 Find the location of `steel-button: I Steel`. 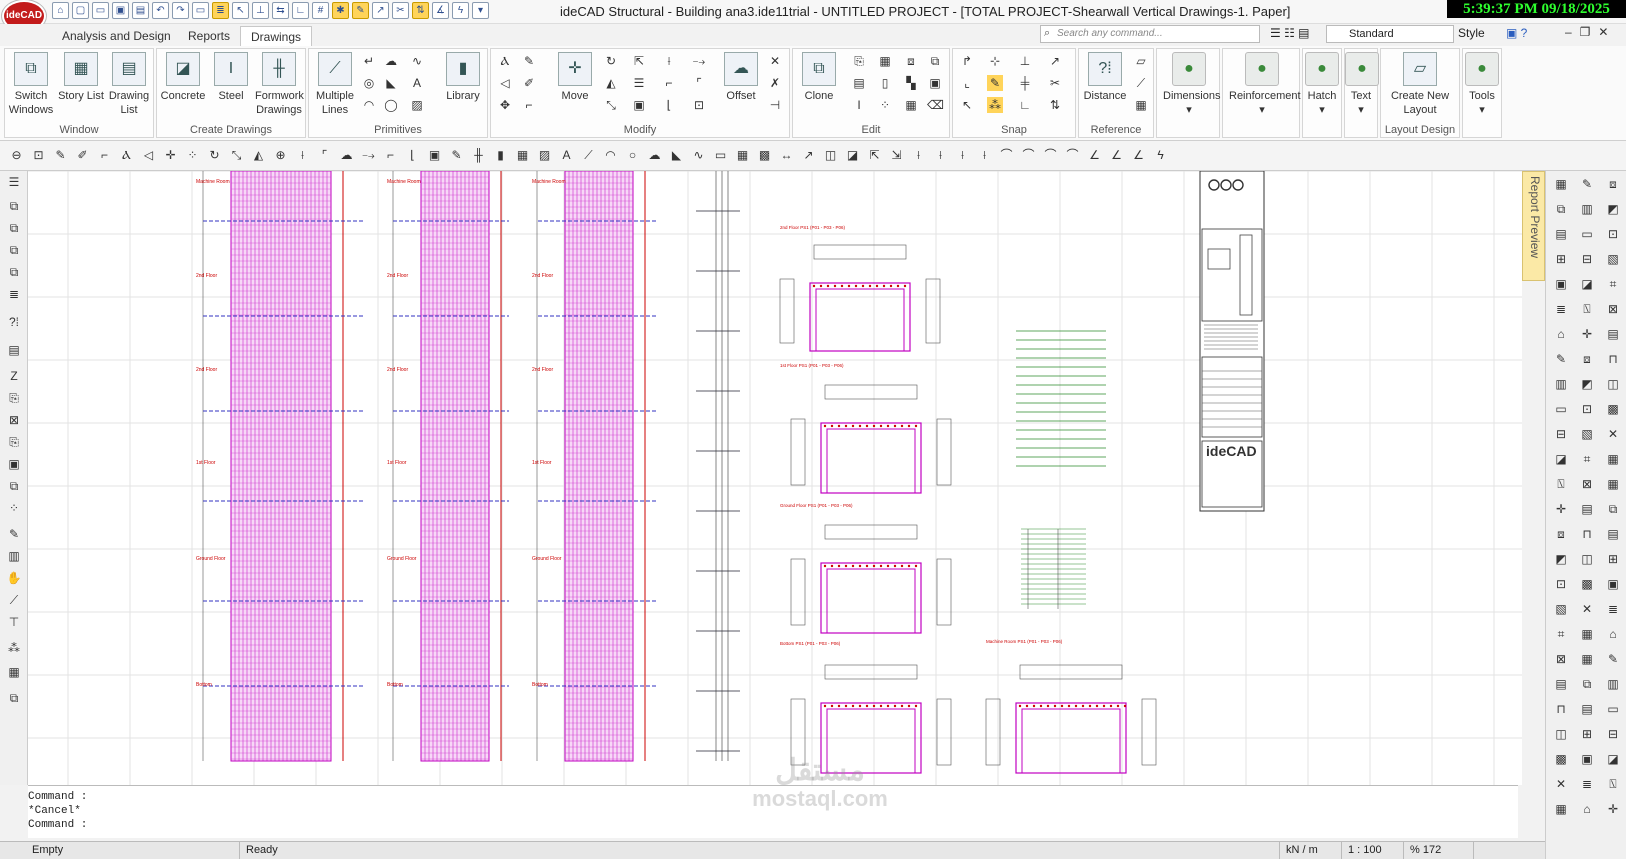

steel-button: I Steel is located at coordinates (231, 77).